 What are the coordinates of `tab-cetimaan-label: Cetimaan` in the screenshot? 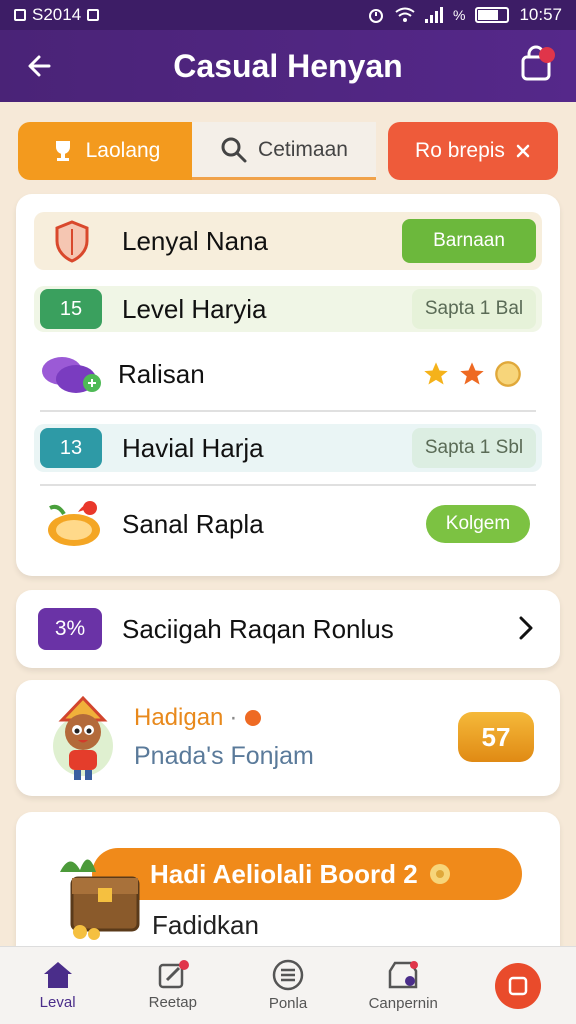 It's located at (303, 149).